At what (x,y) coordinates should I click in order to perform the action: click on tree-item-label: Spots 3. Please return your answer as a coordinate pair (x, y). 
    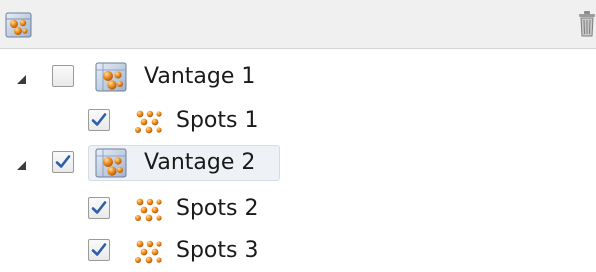
    Looking at the image, I should click on (217, 250).